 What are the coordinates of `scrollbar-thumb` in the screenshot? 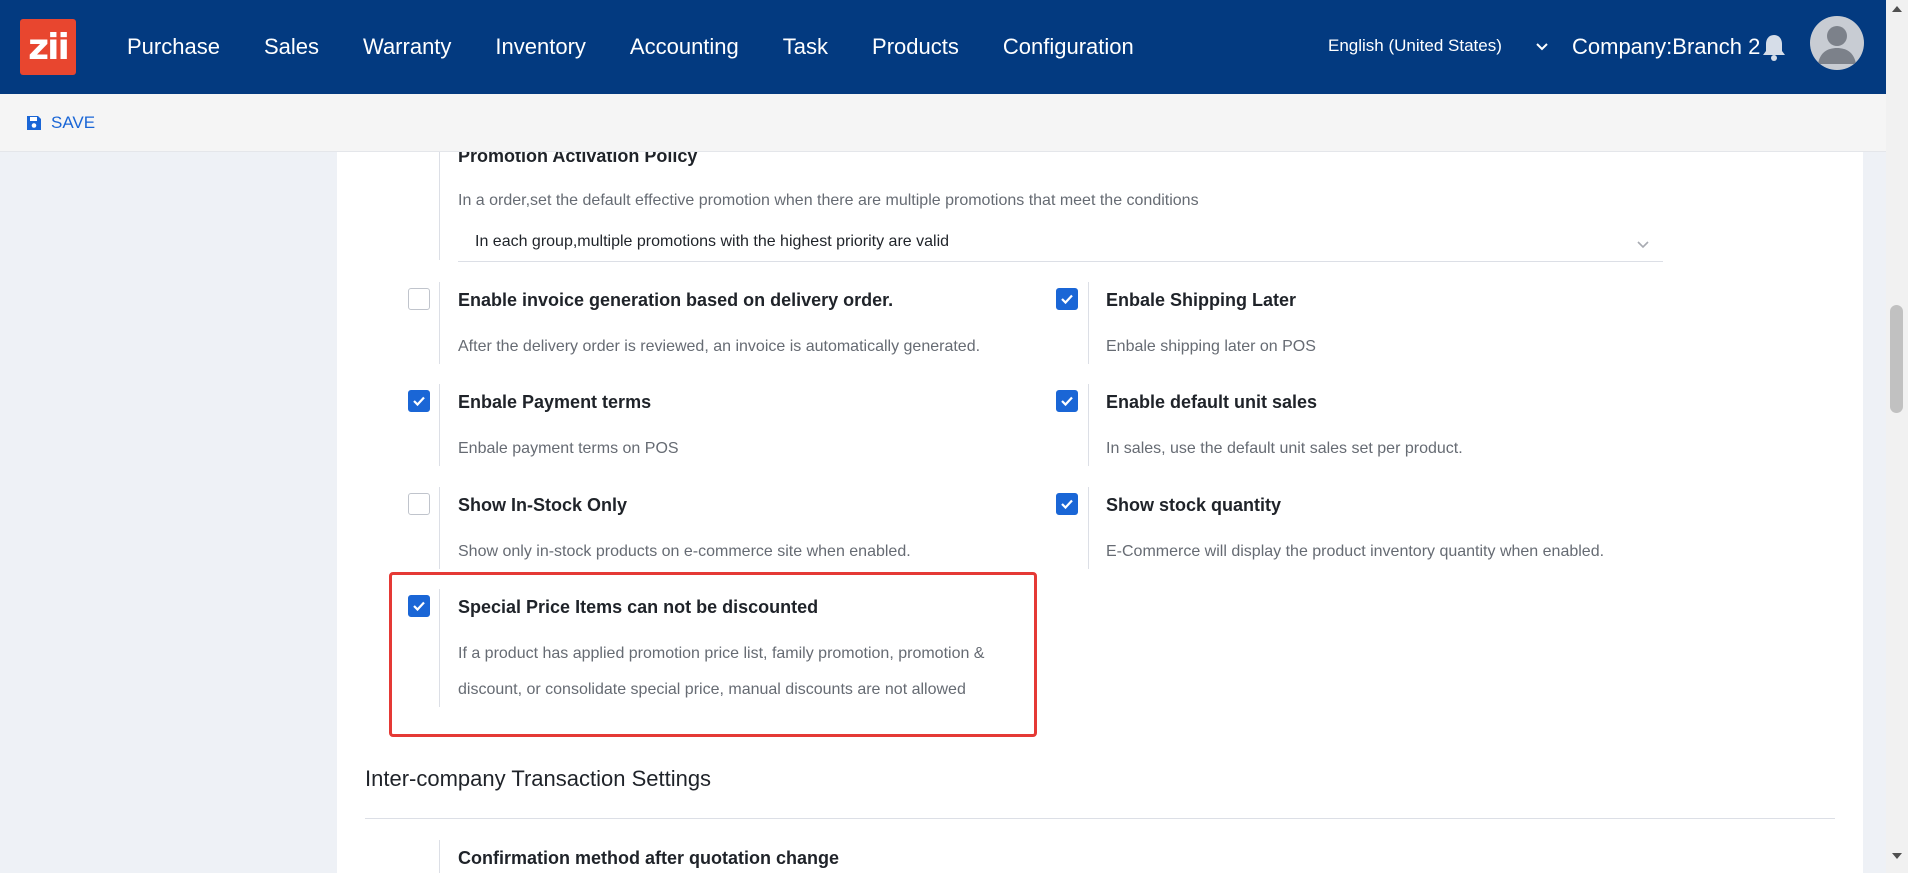 It's located at (1896, 359).